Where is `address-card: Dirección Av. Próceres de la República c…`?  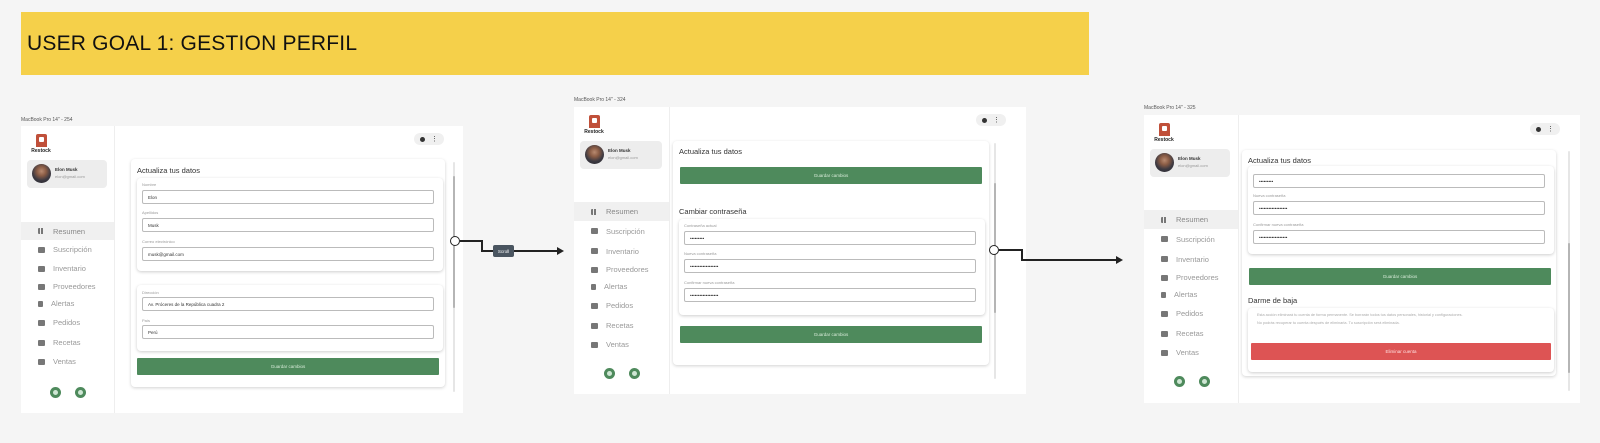
address-card: Dirección Av. Próceres de la República c… is located at coordinates (290, 318).